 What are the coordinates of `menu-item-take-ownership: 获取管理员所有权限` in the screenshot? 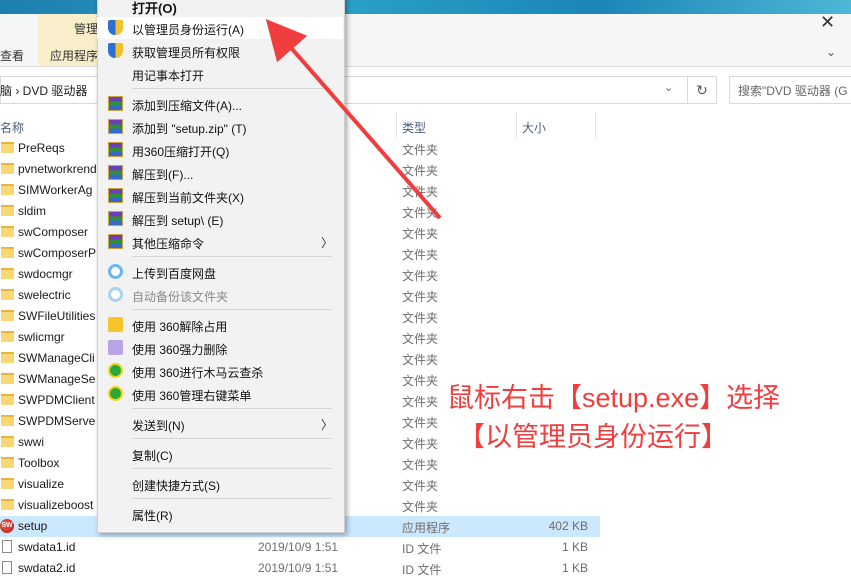 It's located at (220, 51).